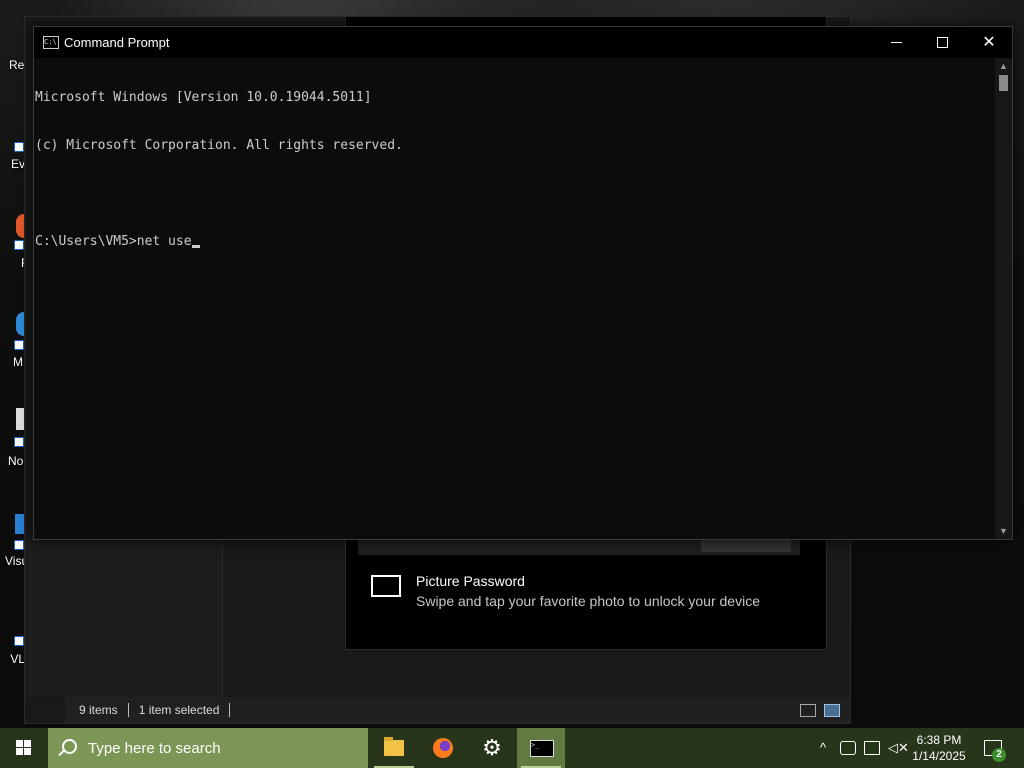  I want to click on network-icon, so click(872, 748).